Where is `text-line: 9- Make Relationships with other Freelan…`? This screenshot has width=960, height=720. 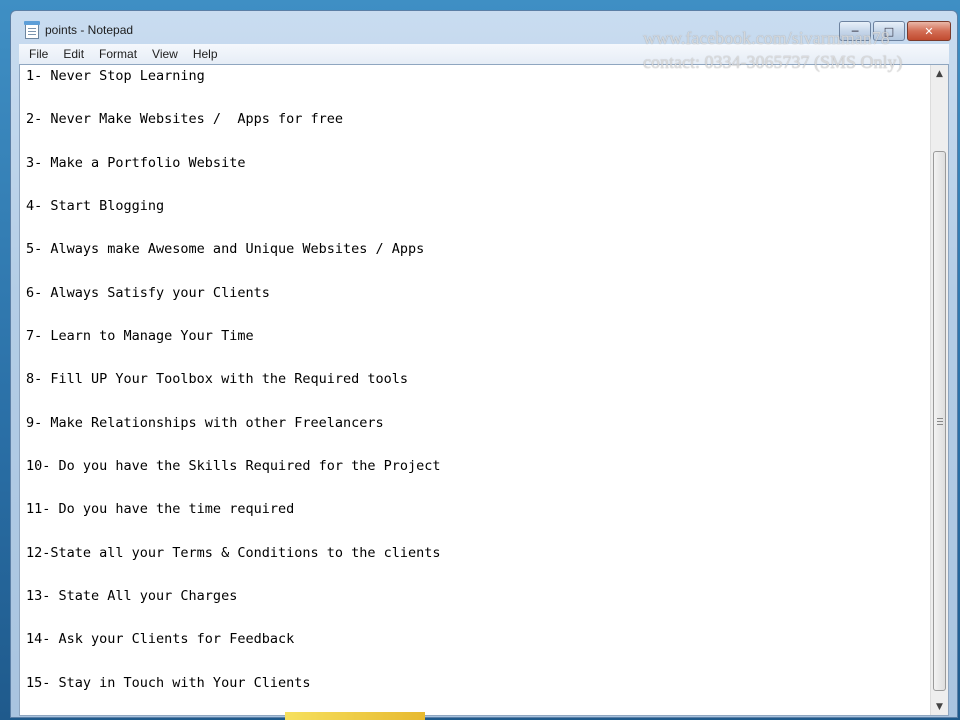
text-line: 9- Make Relationships with other Freelan… is located at coordinates (205, 422).